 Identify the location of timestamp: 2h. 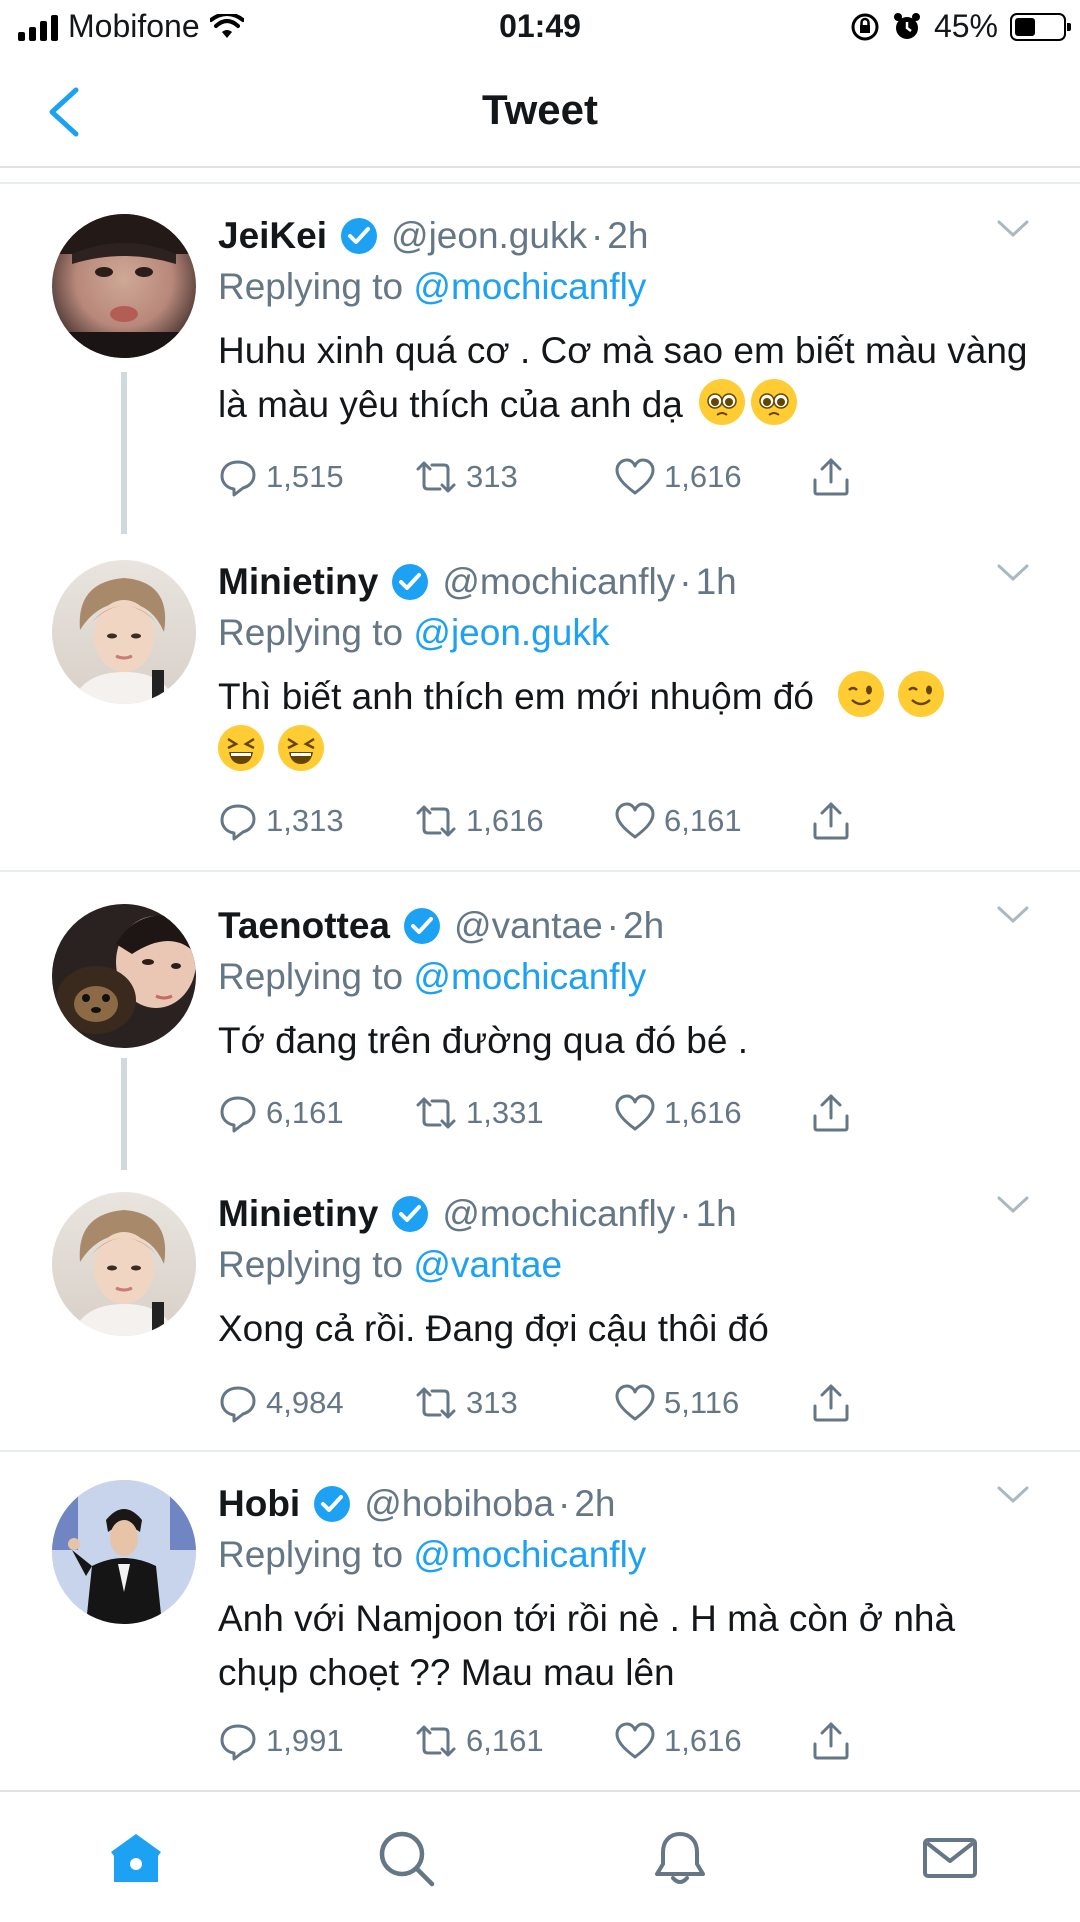
(644, 925).